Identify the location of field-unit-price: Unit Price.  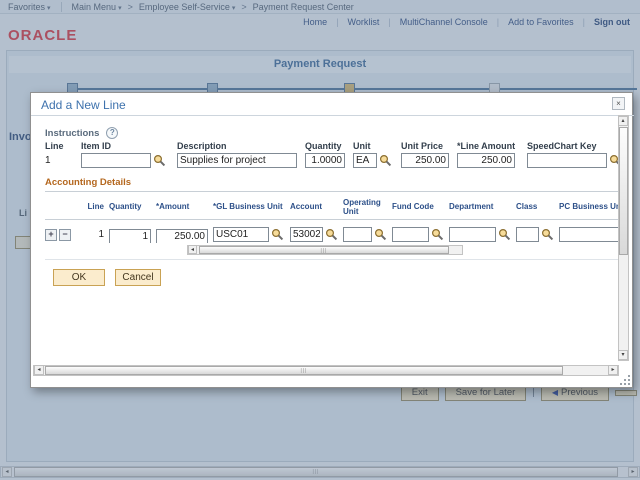
(425, 154).